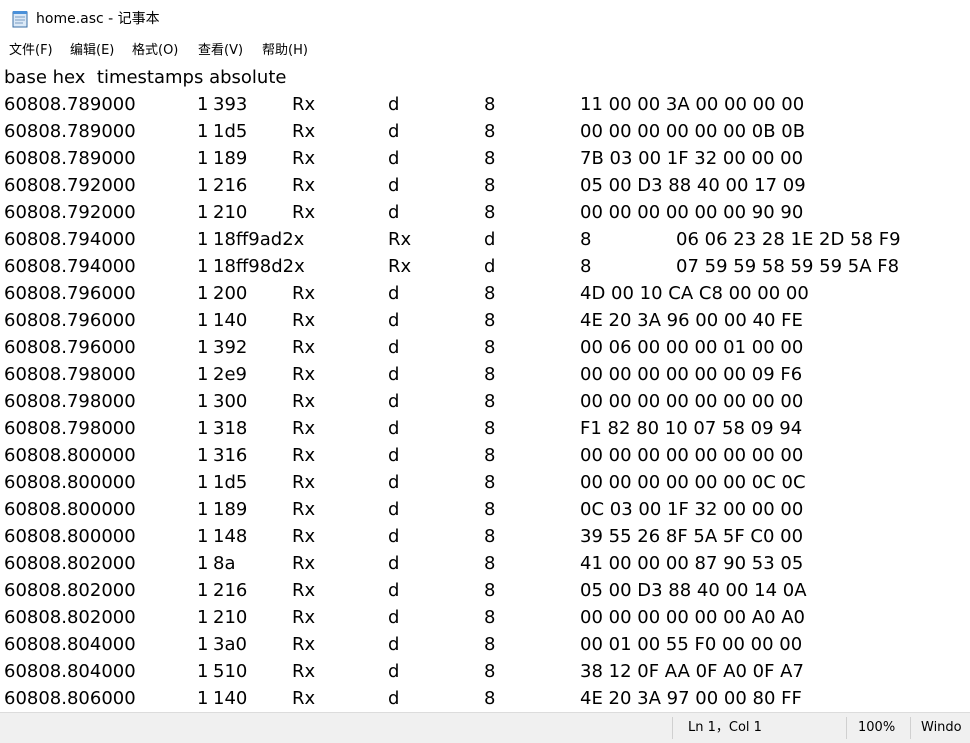 Image resolution: width=970 pixels, height=743 pixels. Describe the element at coordinates (285, 51) in the screenshot. I see `menu-help: 帮助(H)` at that location.